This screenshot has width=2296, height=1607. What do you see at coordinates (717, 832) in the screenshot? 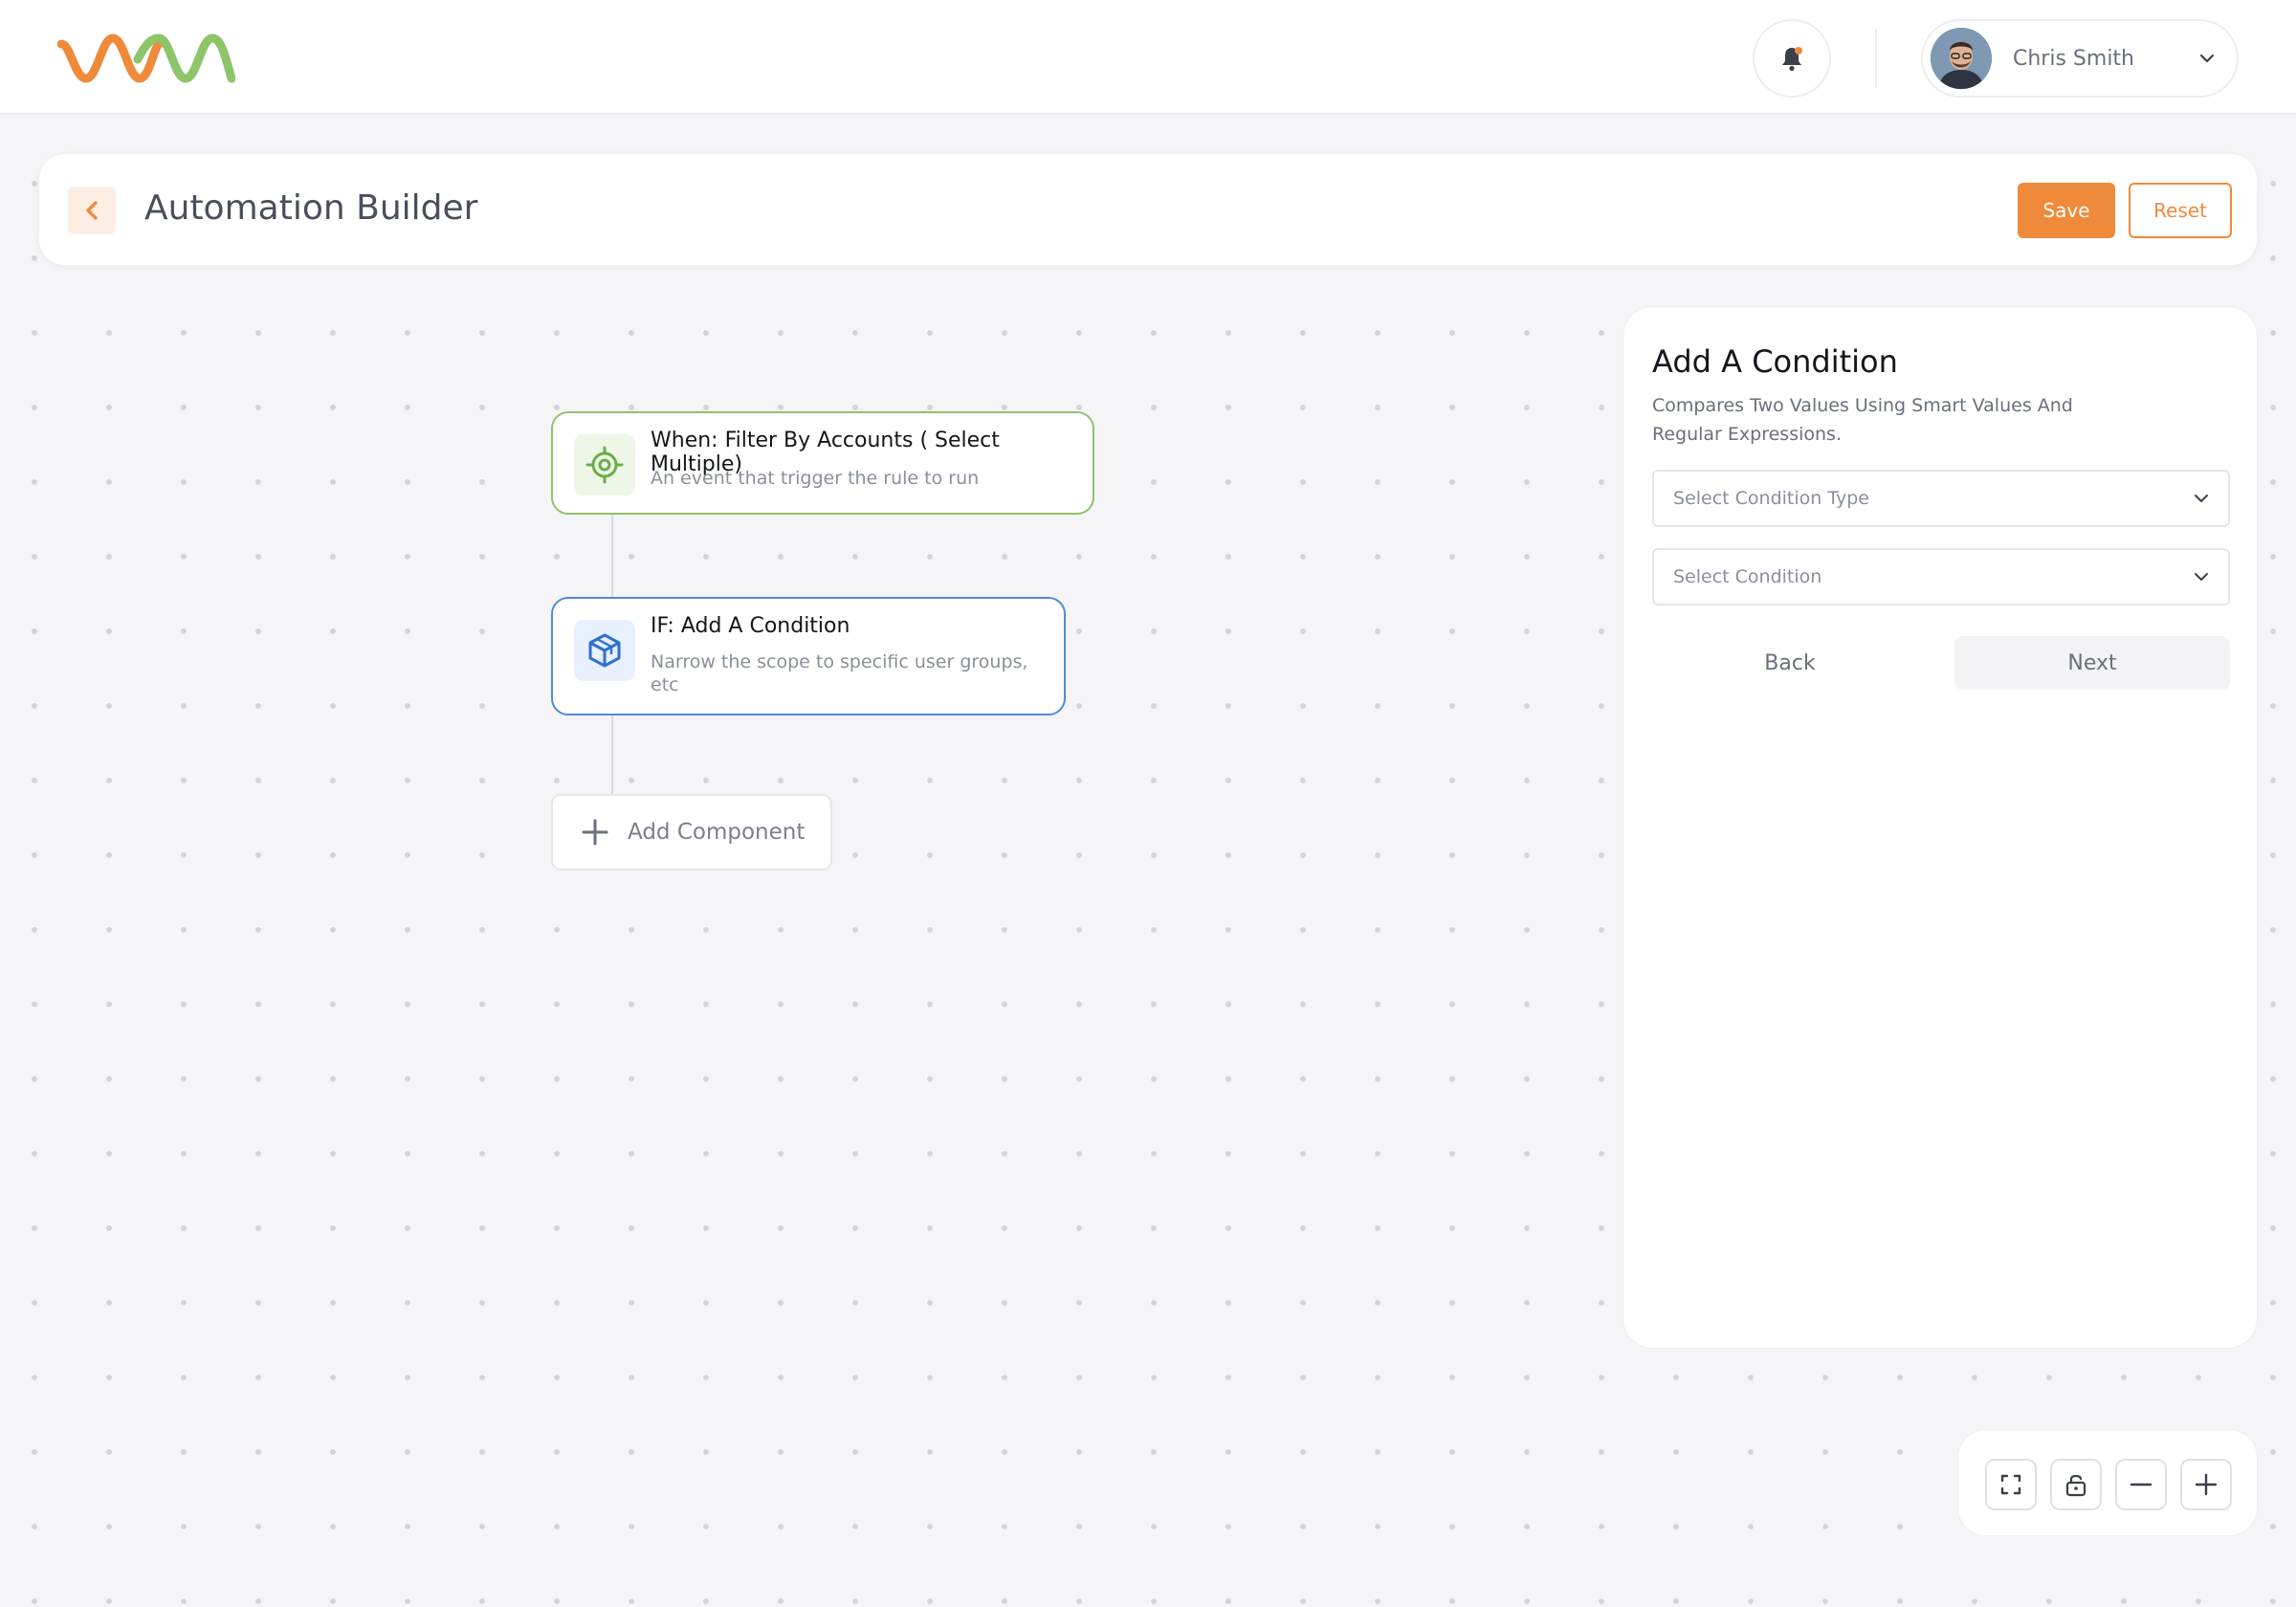
I see `add-component-label: Add Component` at bounding box center [717, 832].